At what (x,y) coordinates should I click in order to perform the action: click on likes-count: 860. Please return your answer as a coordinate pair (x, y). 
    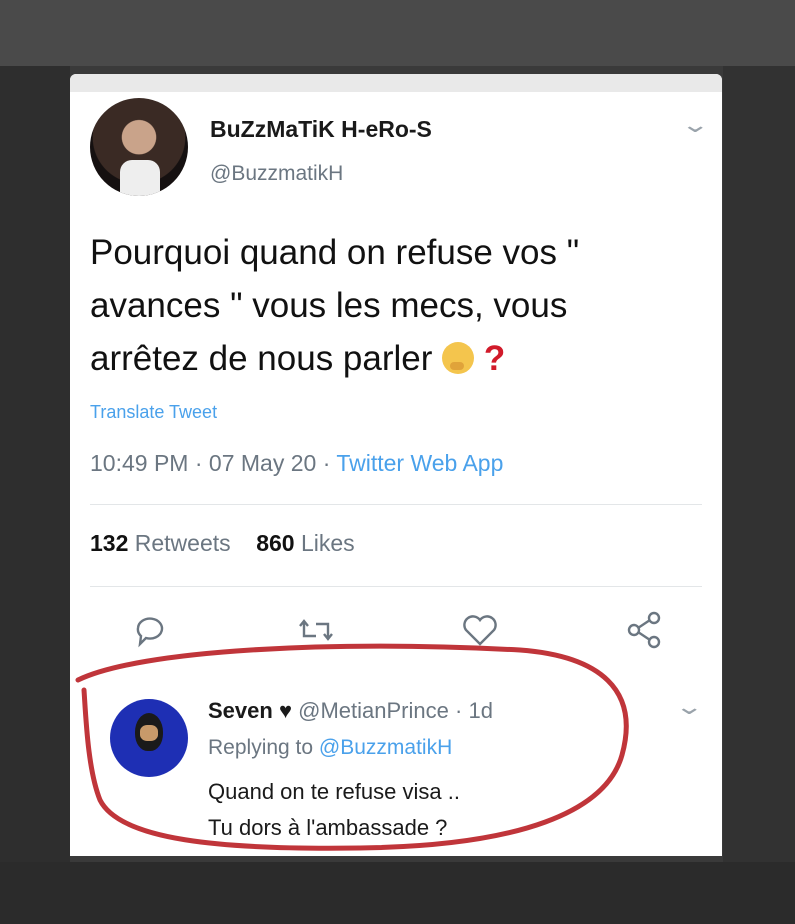
    Looking at the image, I should click on (275, 543).